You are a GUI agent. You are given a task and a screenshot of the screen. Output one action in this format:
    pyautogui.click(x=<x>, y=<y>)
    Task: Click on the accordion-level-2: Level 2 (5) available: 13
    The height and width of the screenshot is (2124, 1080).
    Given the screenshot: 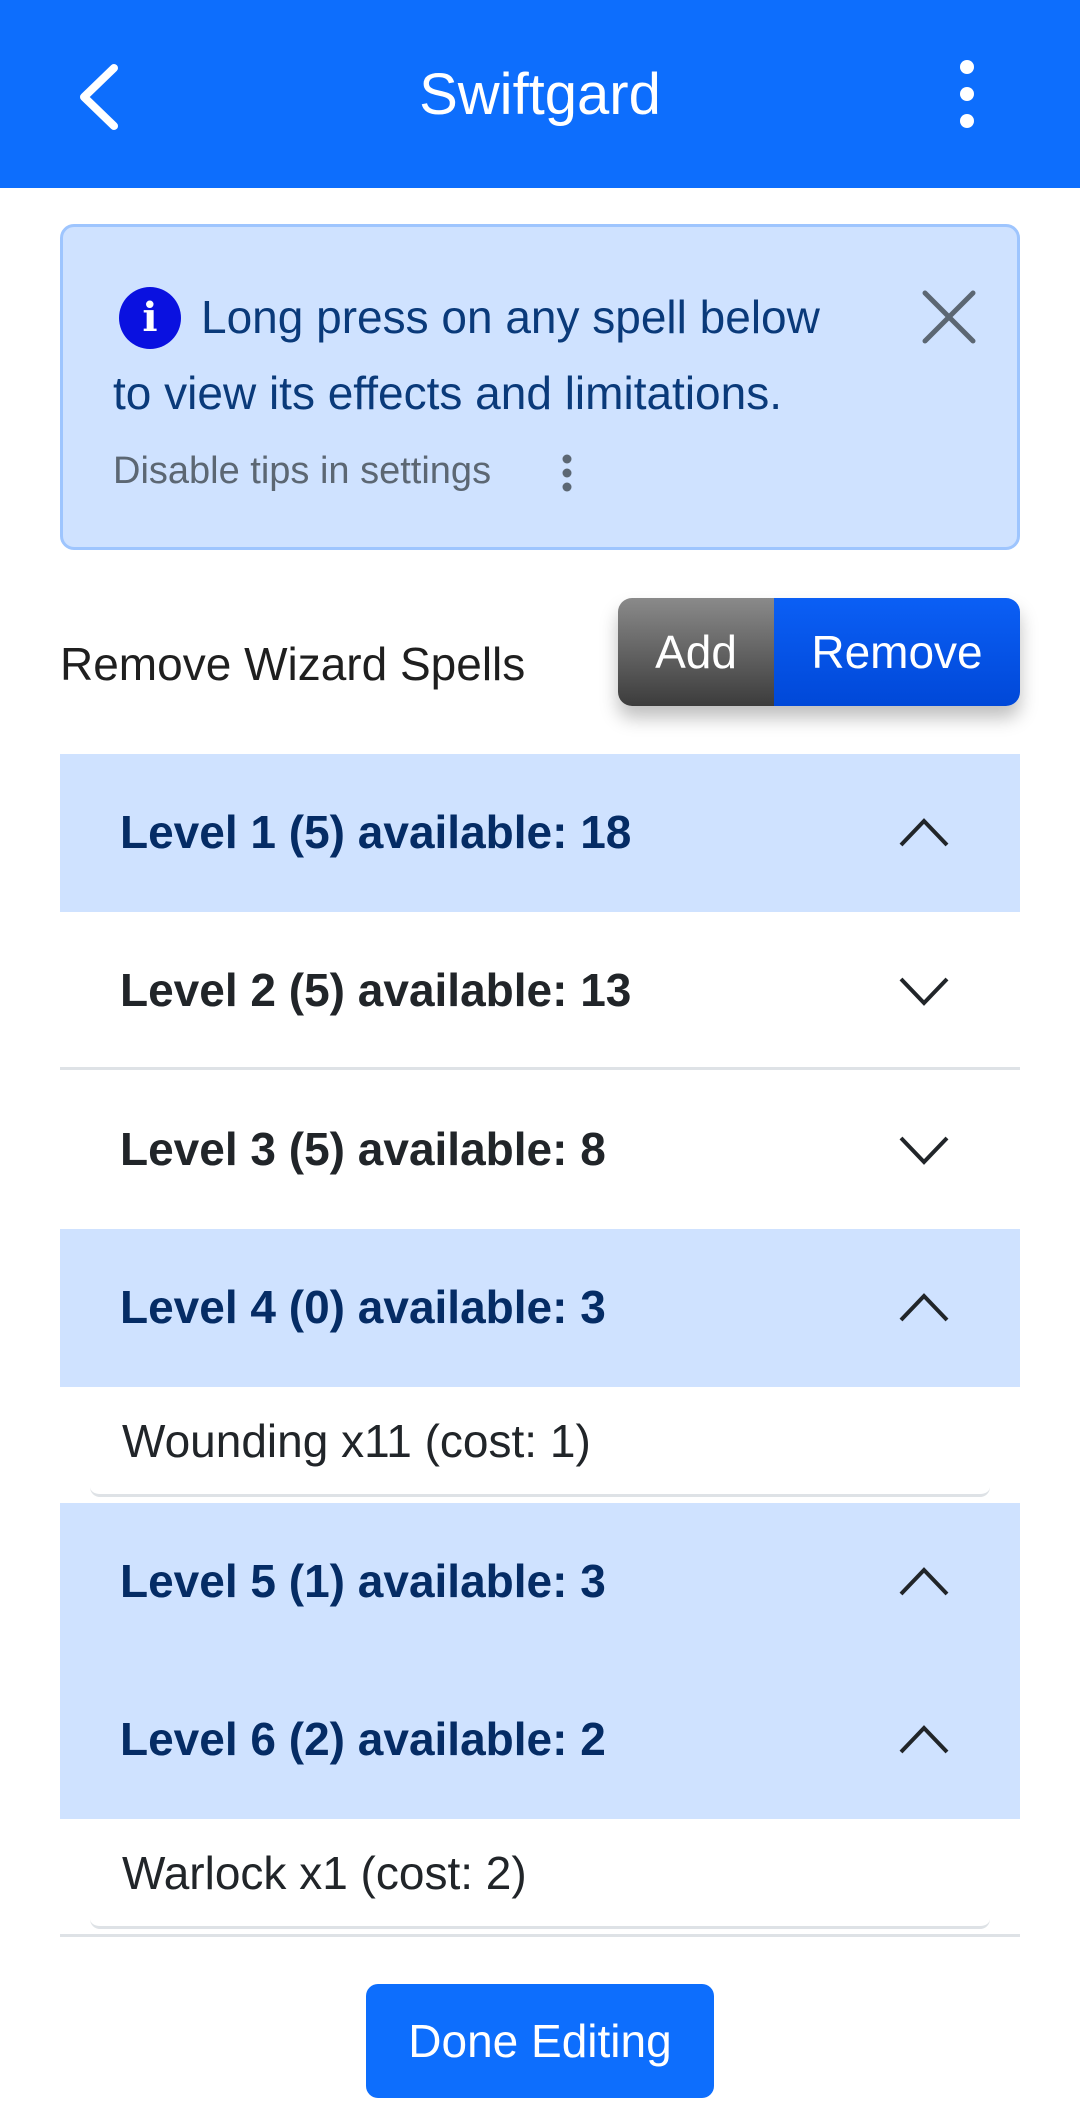 What is the action you would take?
    pyautogui.click(x=540, y=991)
    